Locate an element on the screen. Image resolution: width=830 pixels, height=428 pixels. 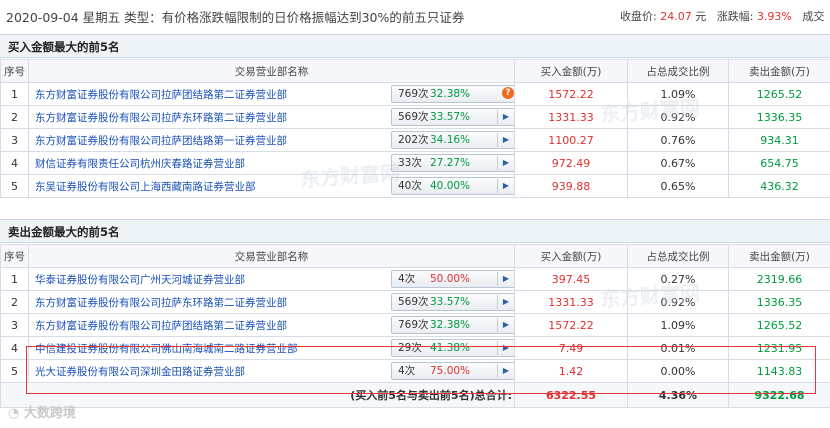
buy-header-row: 序号 交易营业部名称 买入金额(万) 占总成交比例 卖出金额(万) is located at coordinates (415, 71).